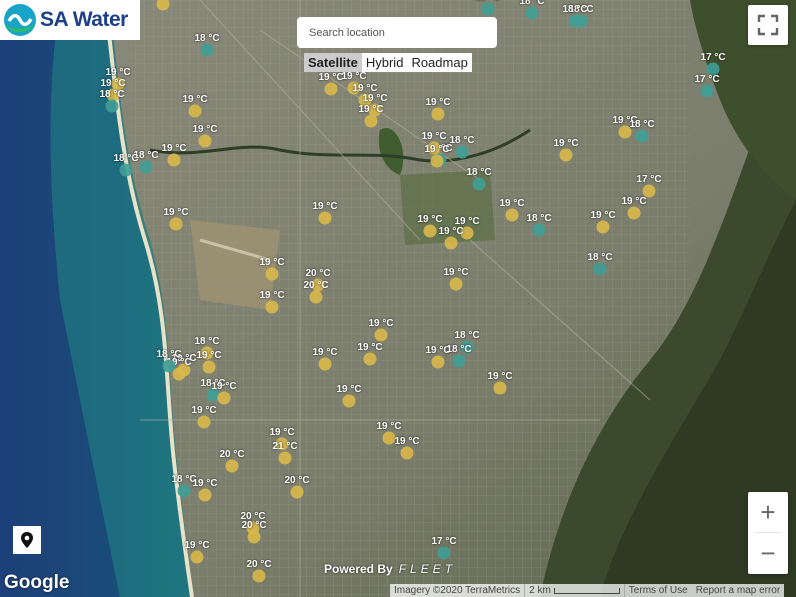 Image resolution: width=796 pixels, height=597 pixels. I want to click on scale-label: 2 km, so click(540, 590).